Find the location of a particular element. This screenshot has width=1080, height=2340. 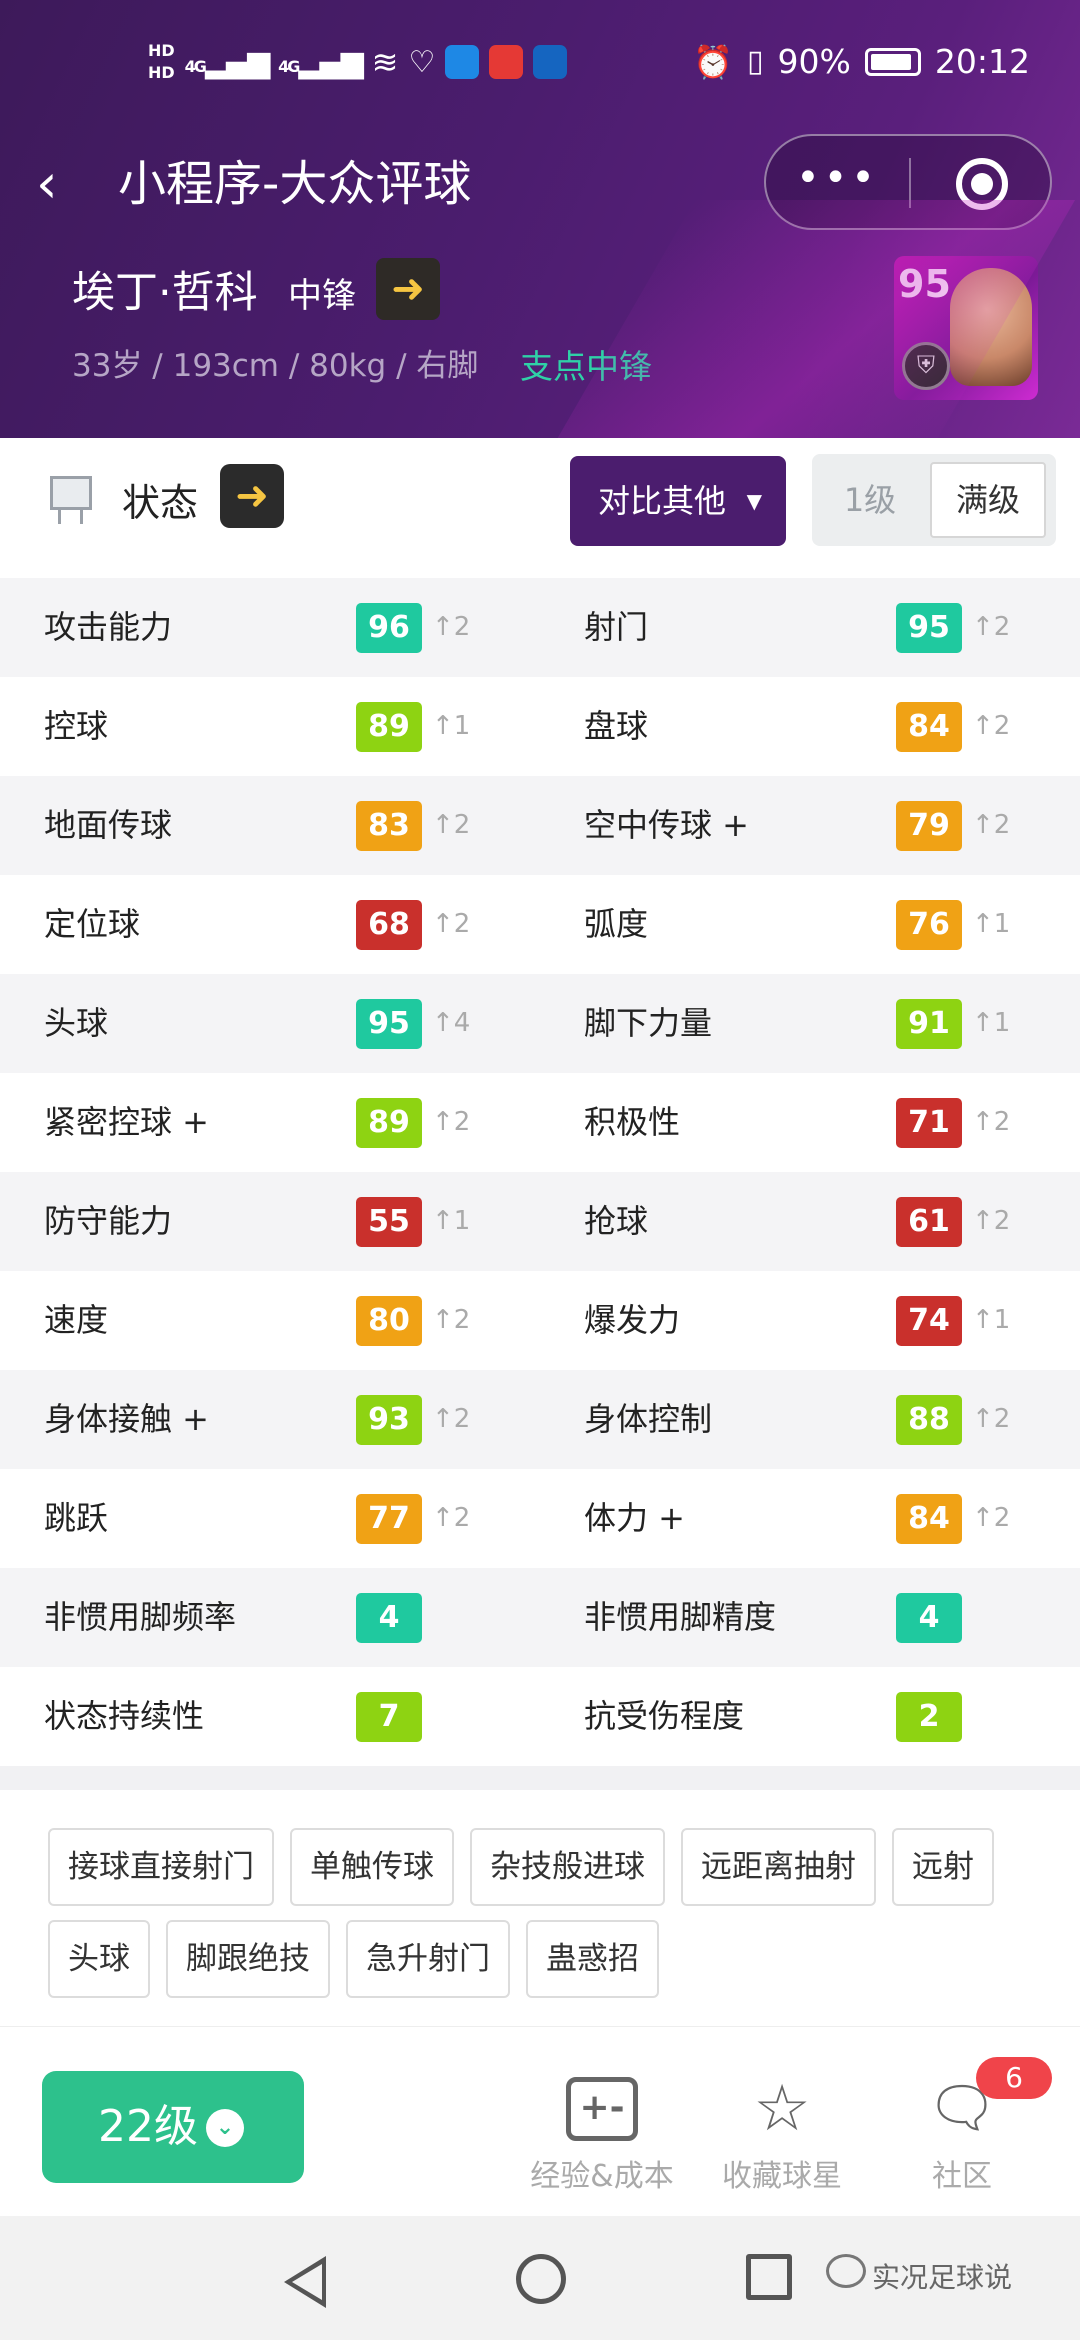

system-nav-bar: 实况足球说 is located at coordinates (540, 2278).